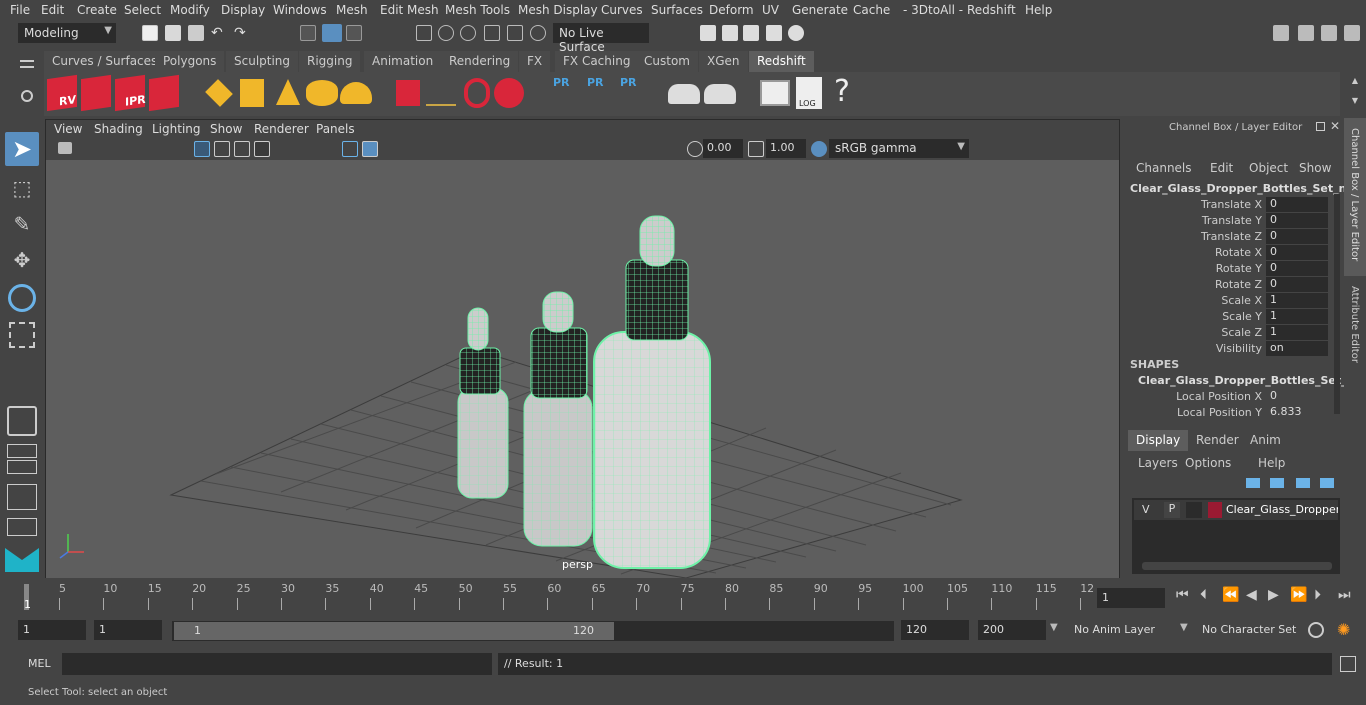 This screenshot has width=1366, height=705. I want to click on tab-display-layers: Display, so click(1158, 440).